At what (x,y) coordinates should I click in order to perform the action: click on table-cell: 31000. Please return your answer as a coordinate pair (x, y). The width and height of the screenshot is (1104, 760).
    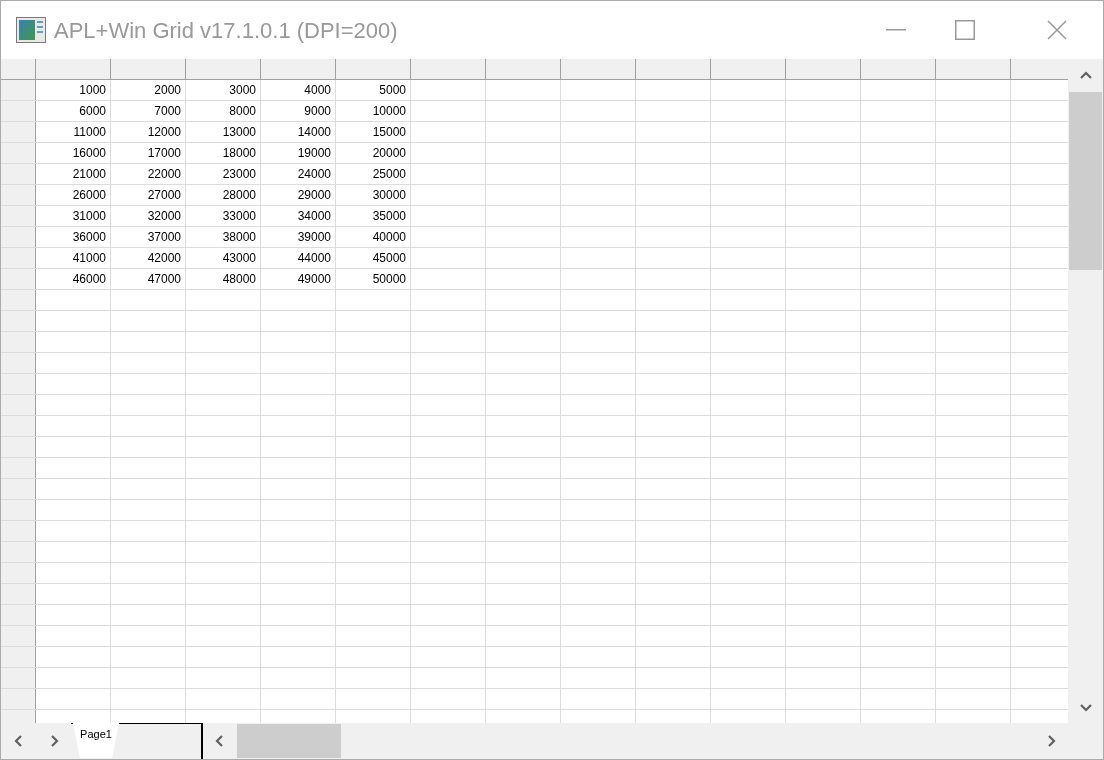
    Looking at the image, I should click on (73, 216).